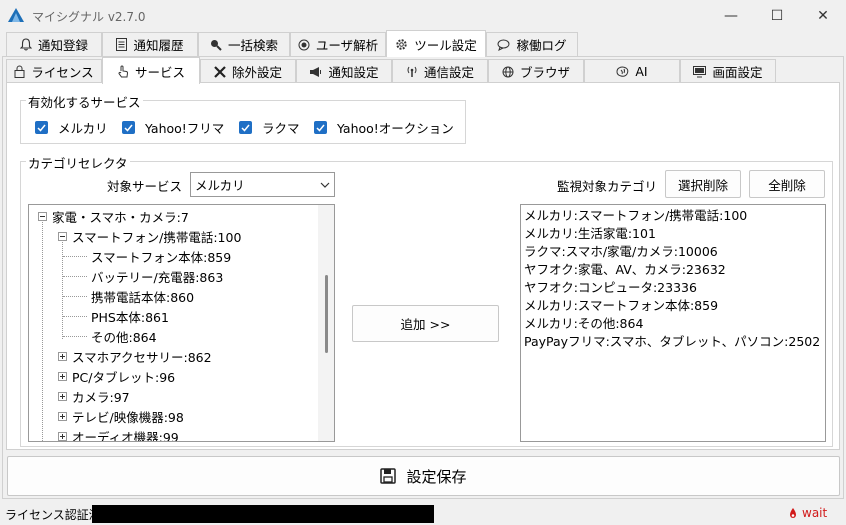 Image resolution: width=846 pixels, height=525 pixels. Describe the element at coordinates (262, 184) in the screenshot. I see `target-service-select: メルカリ` at that location.